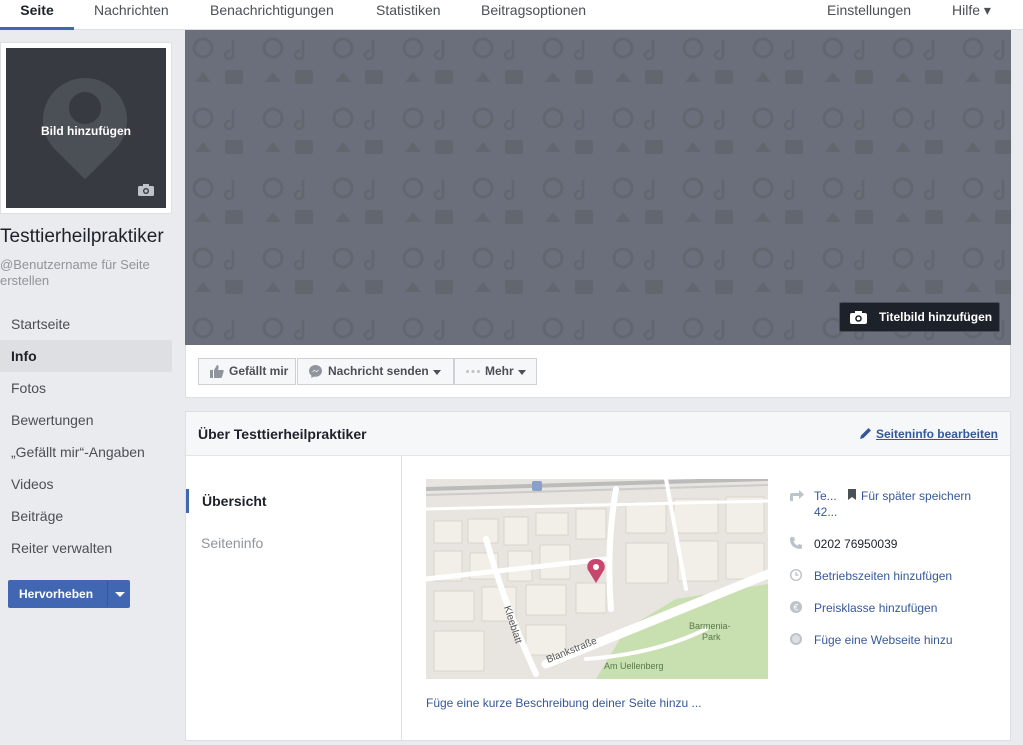  What do you see at coordinates (796, 639) in the screenshot?
I see `globe-icon` at bounding box center [796, 639].